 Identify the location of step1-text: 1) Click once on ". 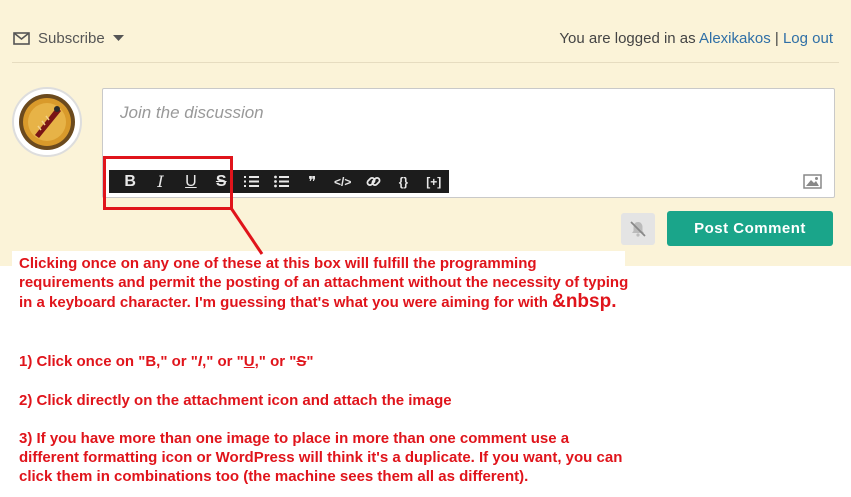
(82, 361).